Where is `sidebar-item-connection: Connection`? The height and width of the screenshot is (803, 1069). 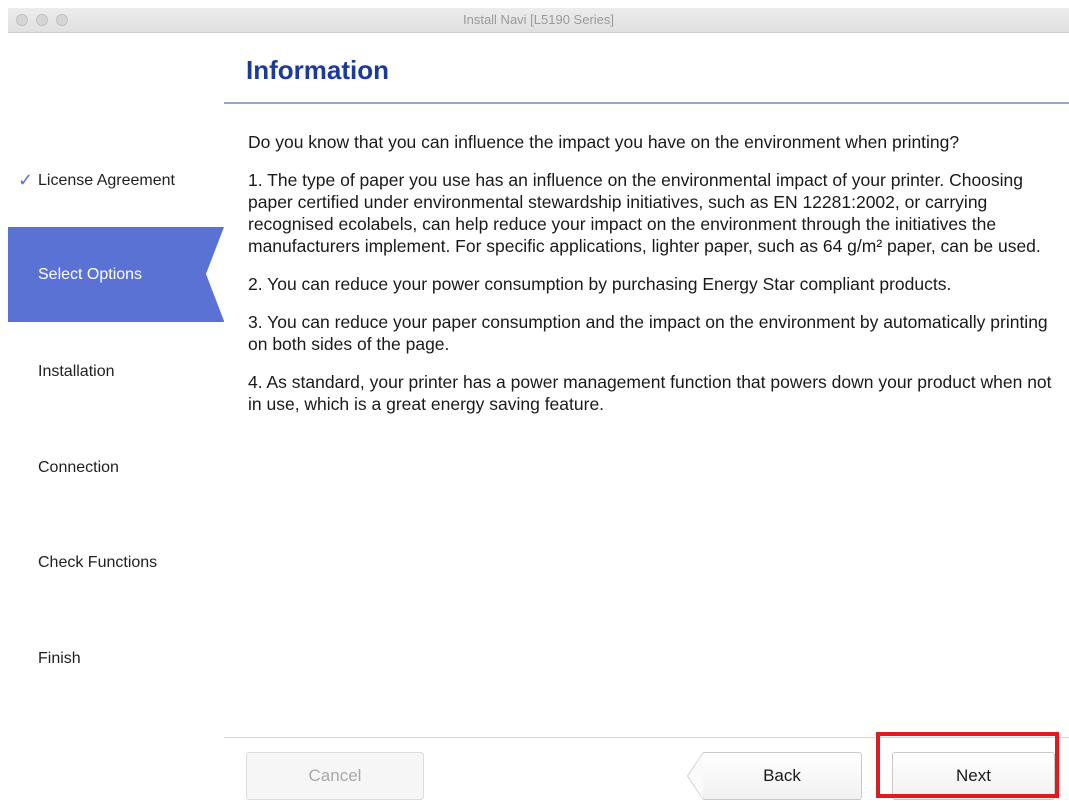
sidebar-item-connection: Connection is located at coordinates (116, 467).